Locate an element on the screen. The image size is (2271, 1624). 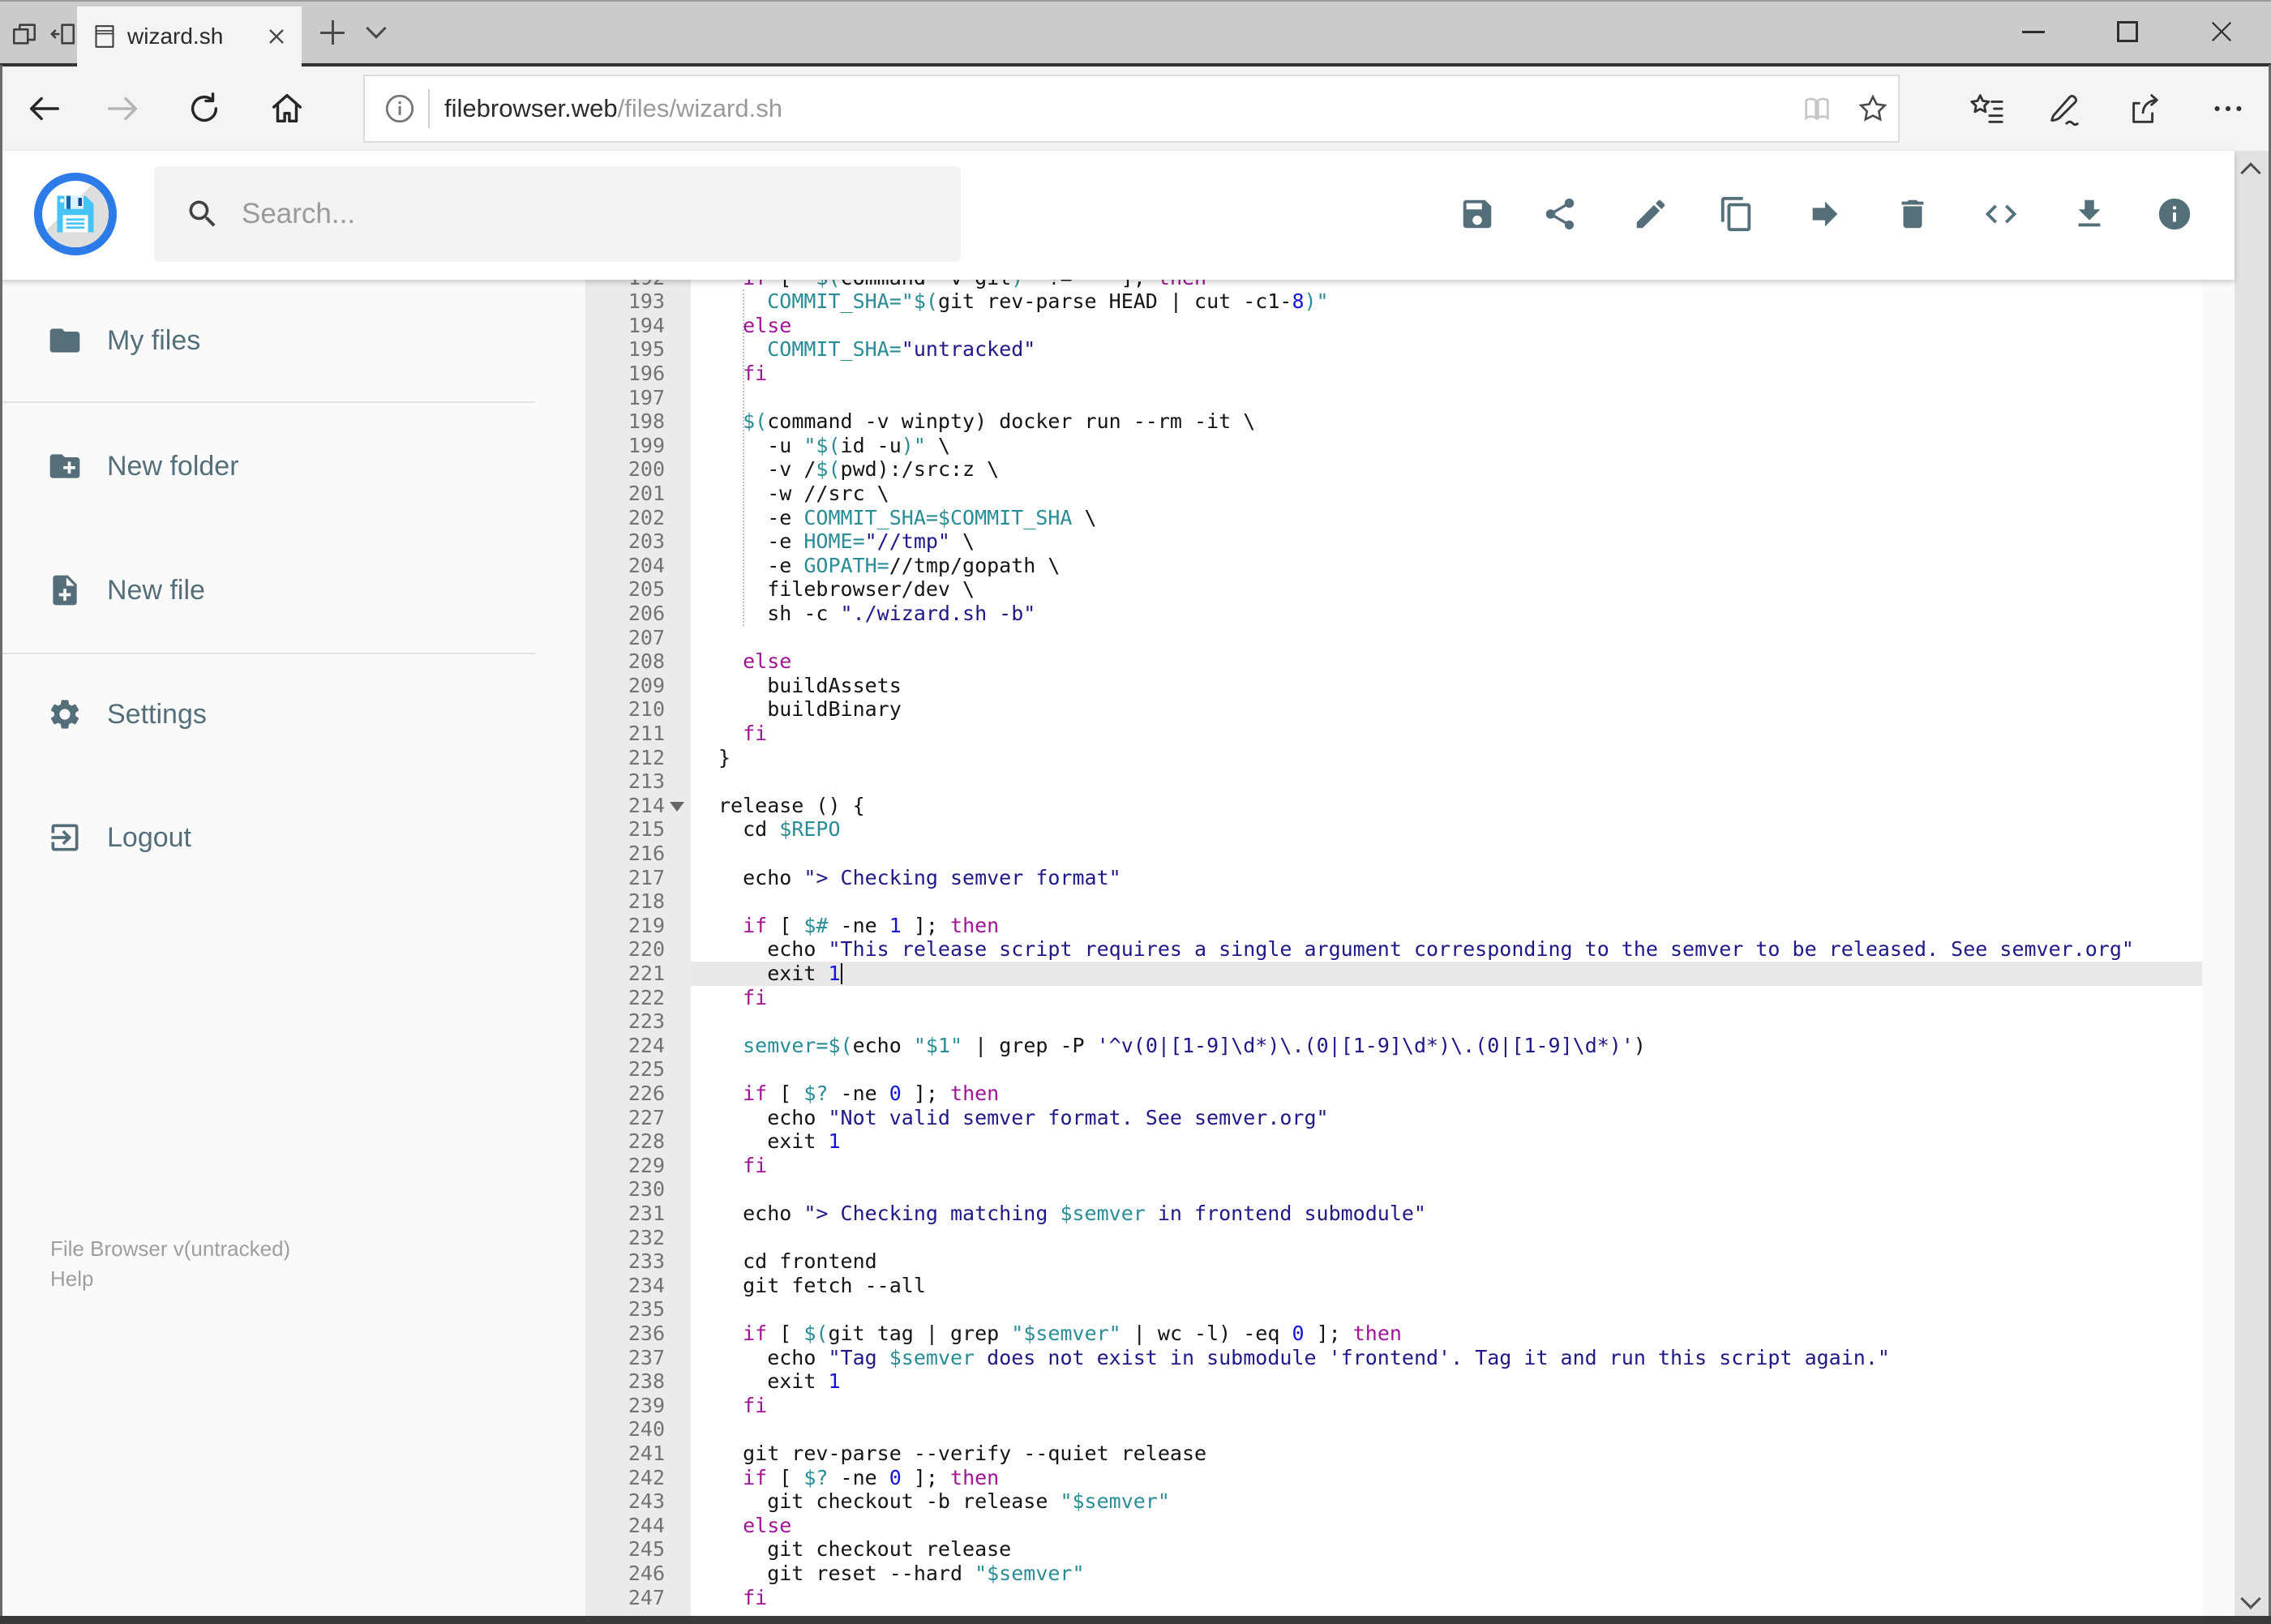
save-button is located at coordinates (1477, 214).